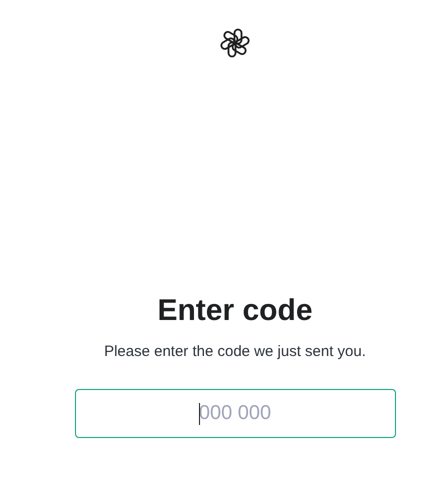 This screenshot has width=448, height=485. I want to click on logo-icon, so click(235, 43).